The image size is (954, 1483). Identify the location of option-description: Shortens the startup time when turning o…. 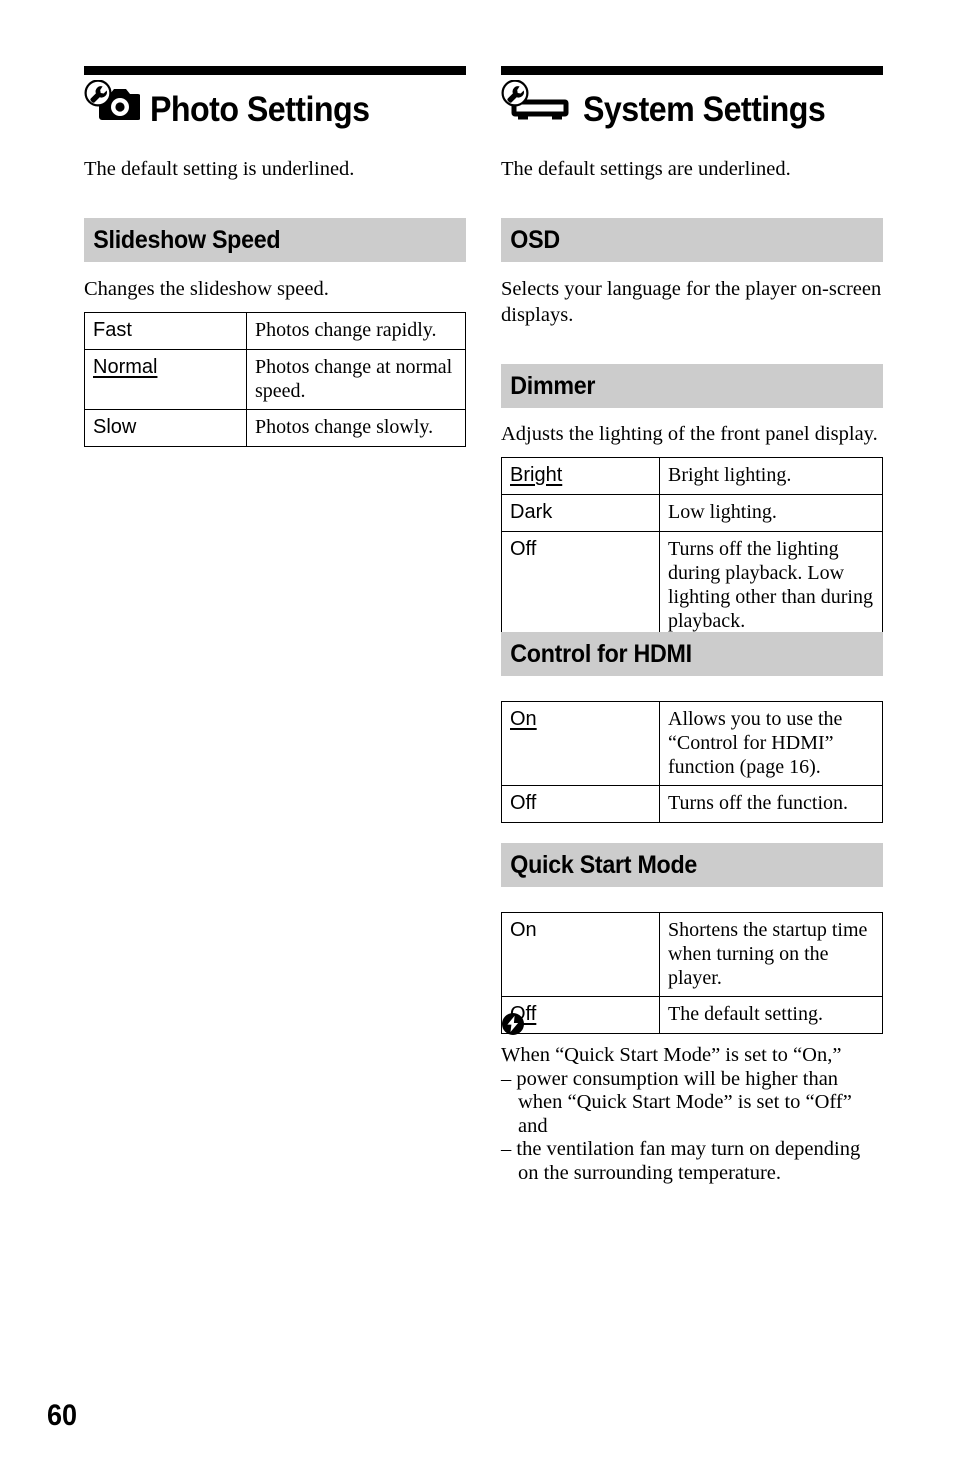
(771, 954).